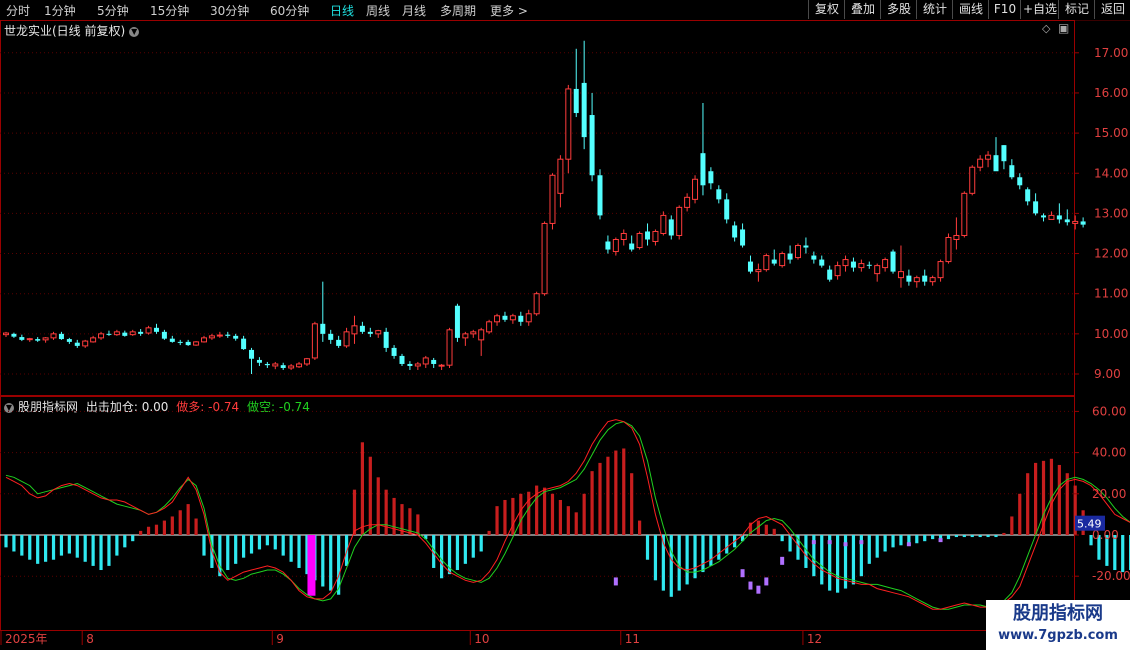 This screenshot has width=1130, height=650. What do you see at coordinates (898, 9) in the screenshot?
I see `multi-stock-button: 多股` at bounding box center [898, 9].